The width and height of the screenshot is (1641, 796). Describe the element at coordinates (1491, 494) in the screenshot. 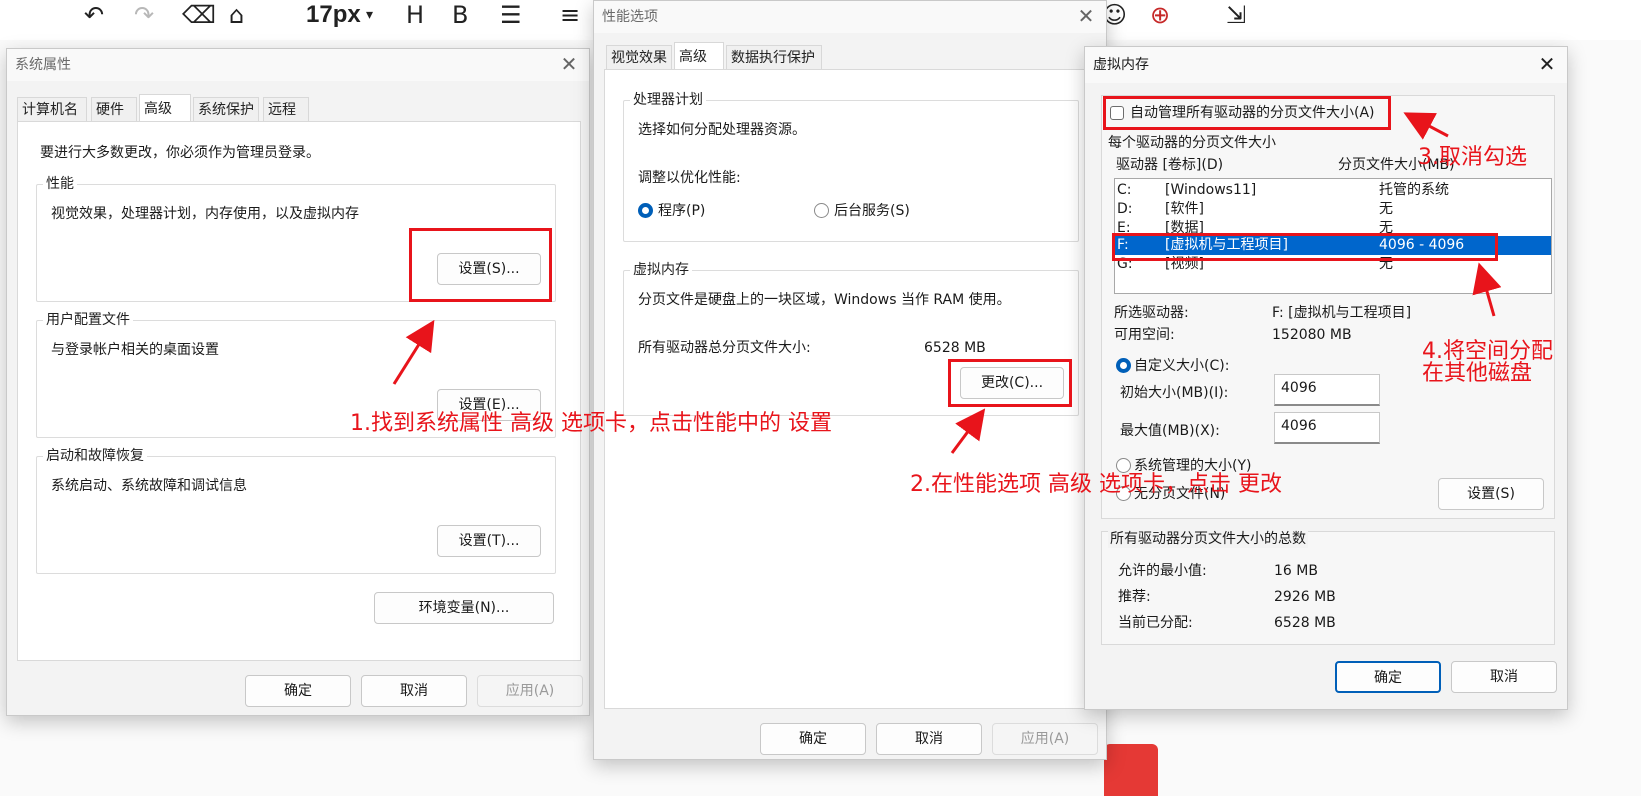

I see `set-button: 设置(S)` at that location.